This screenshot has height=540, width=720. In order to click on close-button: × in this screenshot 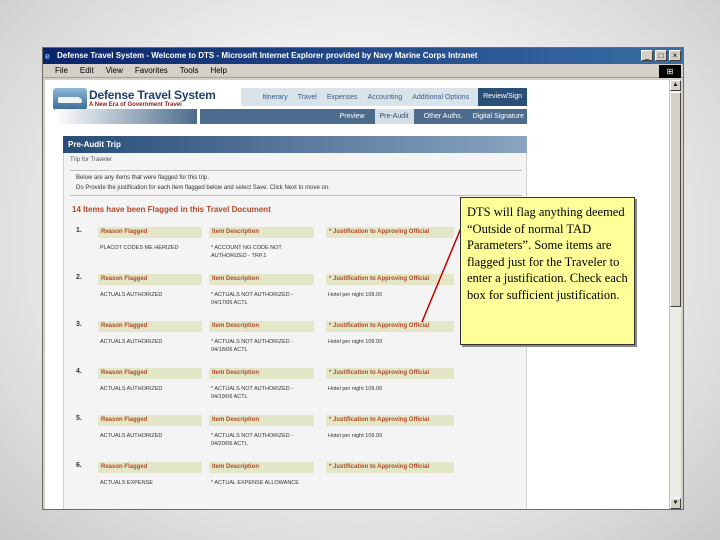, I will do `click(675, 55)`.